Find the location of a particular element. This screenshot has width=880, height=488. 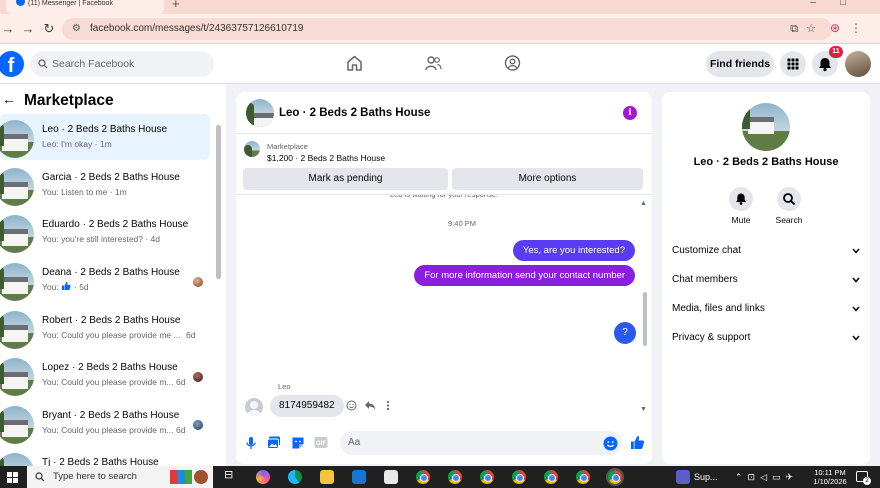

photo-icon is located at coordinates (274, 442).